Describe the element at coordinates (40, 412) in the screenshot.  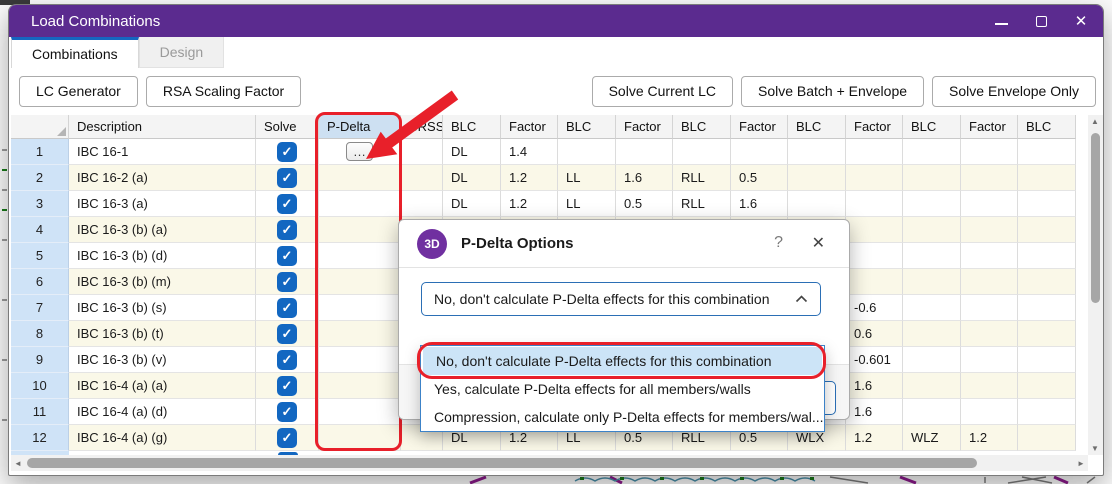
I see `row-number: 11` at that location.